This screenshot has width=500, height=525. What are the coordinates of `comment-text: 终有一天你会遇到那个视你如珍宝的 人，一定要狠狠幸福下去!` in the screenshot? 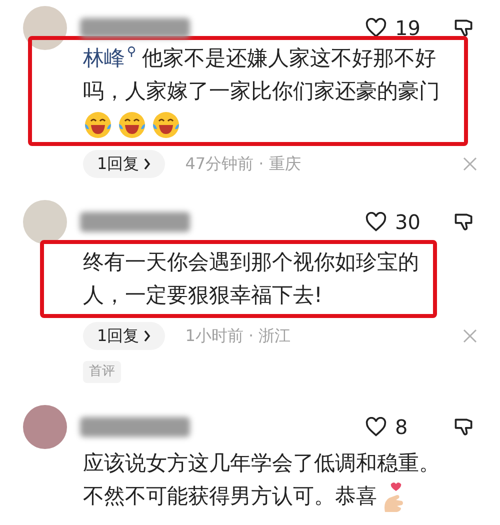 It's located at (251, 279).